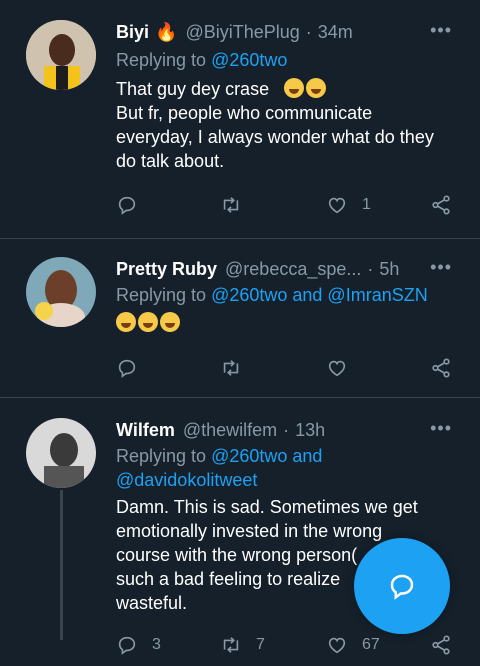  What do you see at coordinates (186, 480) in the screenshot?
I see `mention-link: @davidokolitweet` at bounding box center [186, 480].